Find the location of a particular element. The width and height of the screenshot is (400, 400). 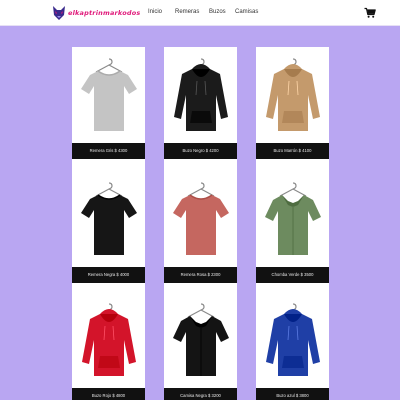

product-card: Remera Rosa $ 2300 is located at coordinates (200, 233).